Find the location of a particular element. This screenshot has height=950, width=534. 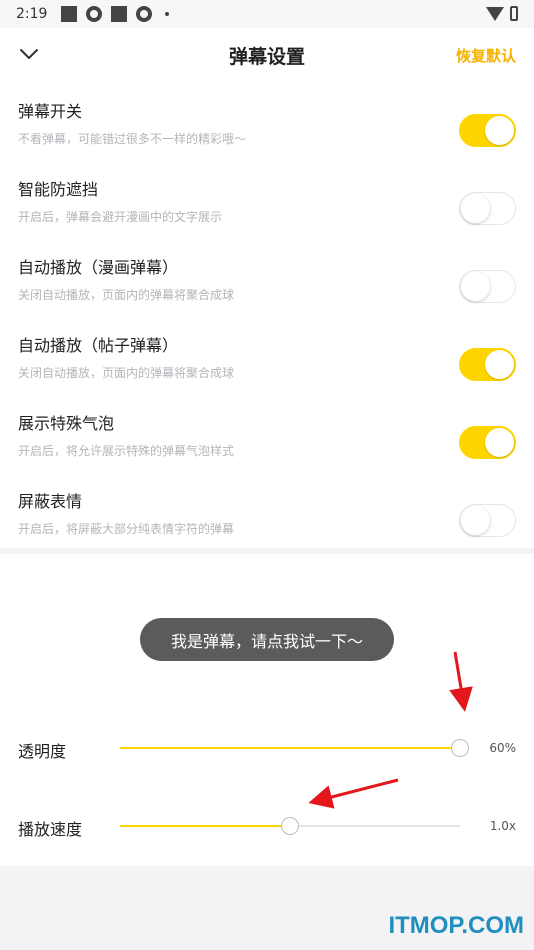

annotation-arrows is located at coordinates (390, 730).